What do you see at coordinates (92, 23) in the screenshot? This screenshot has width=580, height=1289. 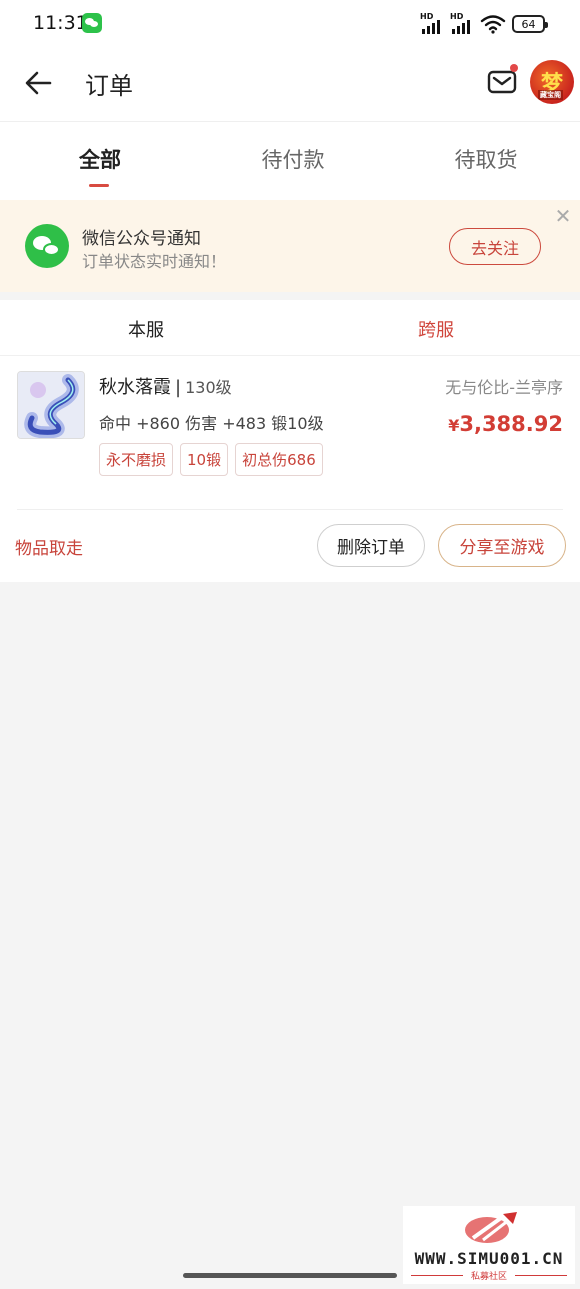 I see `wechat-notification-icon` at bounding box center [92, 23].